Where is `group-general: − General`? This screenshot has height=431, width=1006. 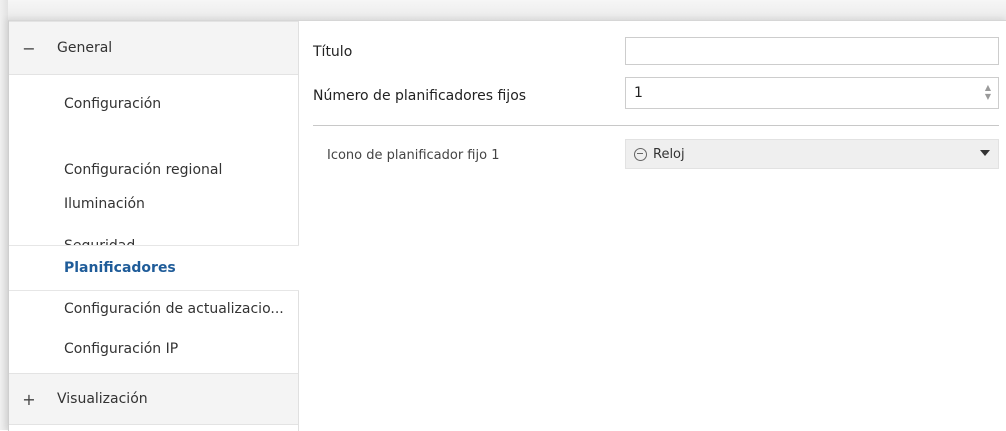
group-general: − General is located at coordinates (153, 48).